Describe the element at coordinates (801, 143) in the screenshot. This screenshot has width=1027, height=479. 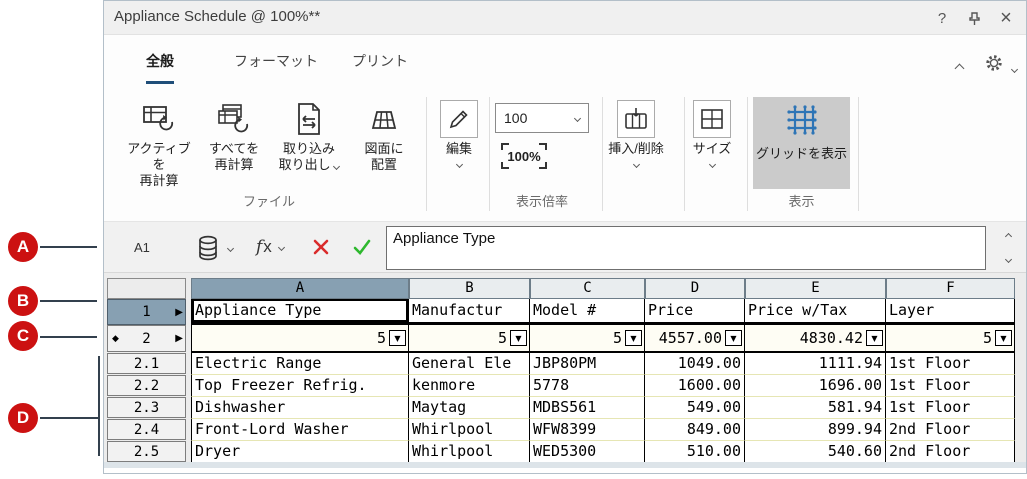
I see `show-grid-toggle: グリッドを表示` at that location.